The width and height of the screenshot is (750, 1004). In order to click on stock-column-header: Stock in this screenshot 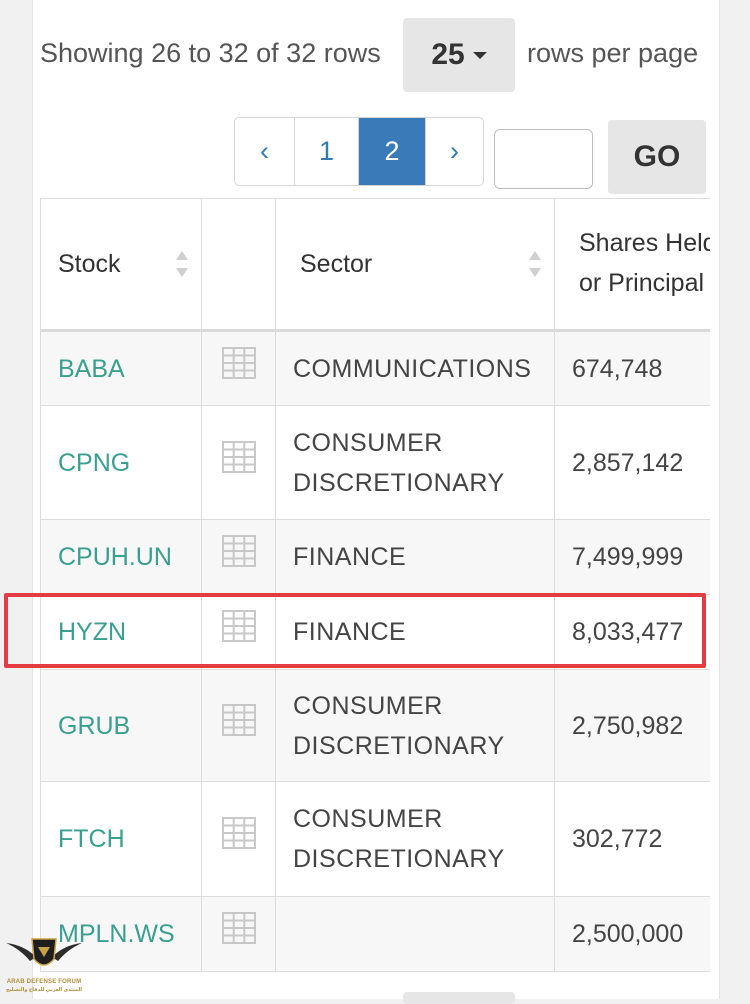, I will do `click(121, 265)`.